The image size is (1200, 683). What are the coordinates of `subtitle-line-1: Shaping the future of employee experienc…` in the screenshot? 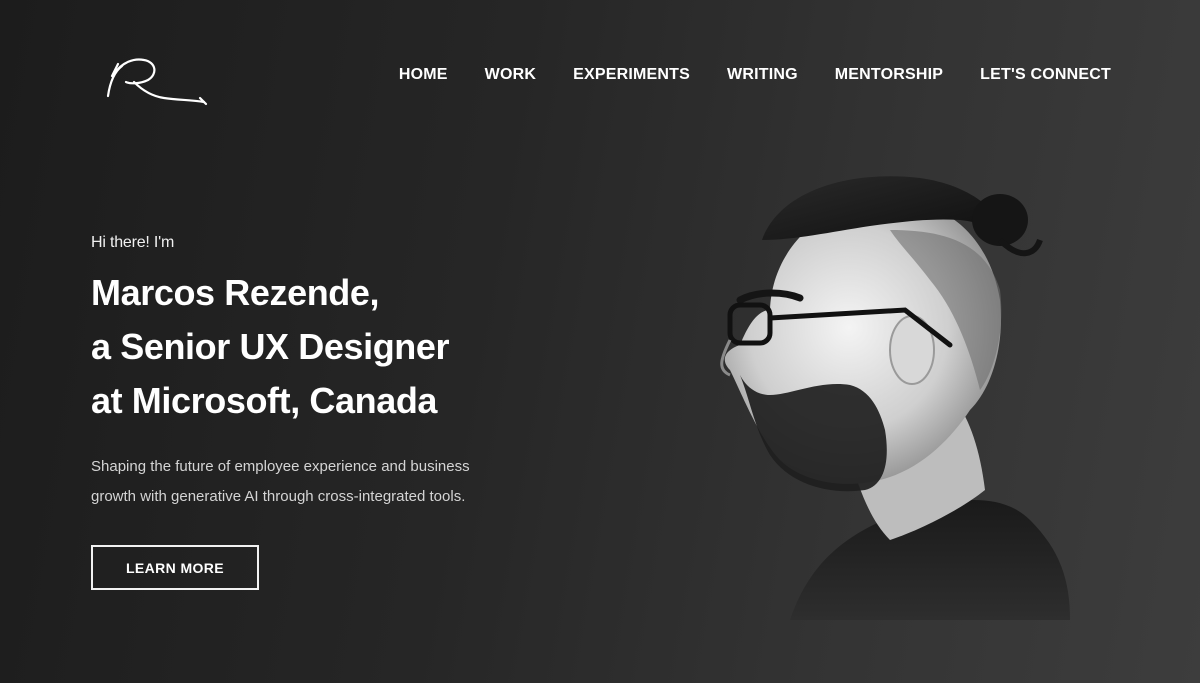 It's located at (280, 466).